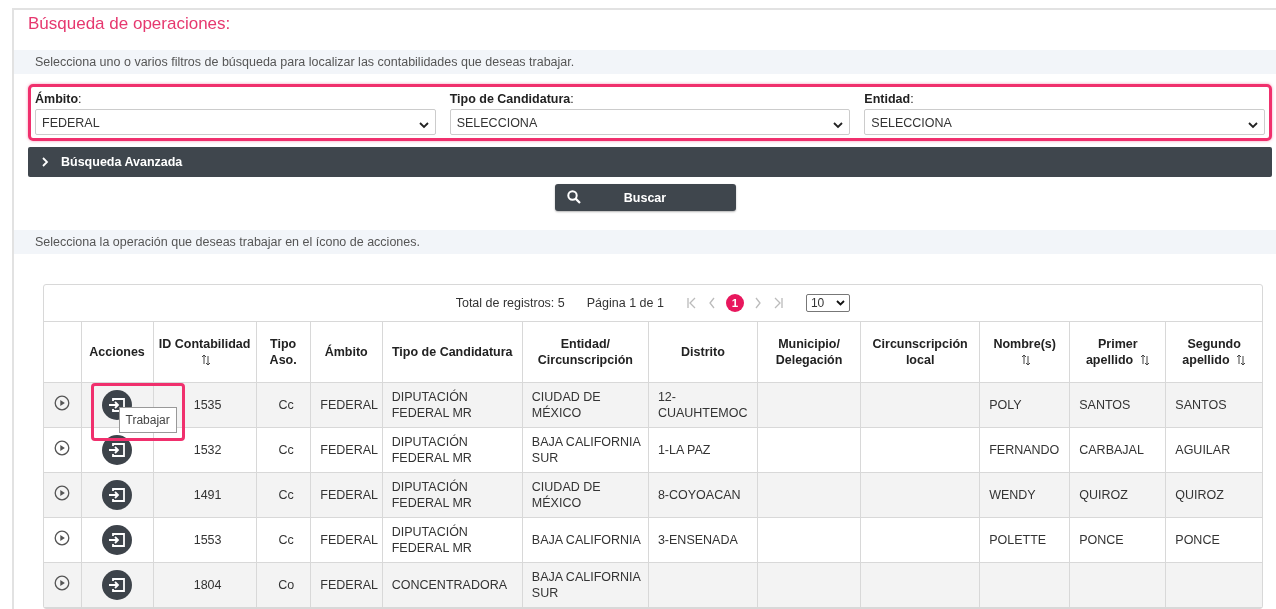 The image size is (1276, 609). I want to click on table-cell: FERNANDO, so click(1024, 450).